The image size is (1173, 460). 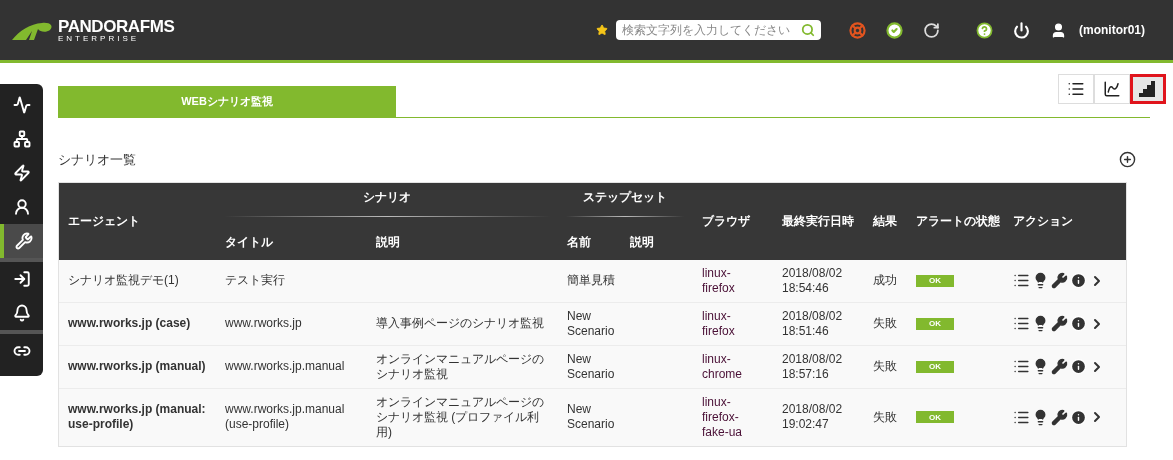 What do you see at coordinates (97, 160) in the screenshot?
I see `section-title: シナリオ一覧` at bounding box center [97, 160].